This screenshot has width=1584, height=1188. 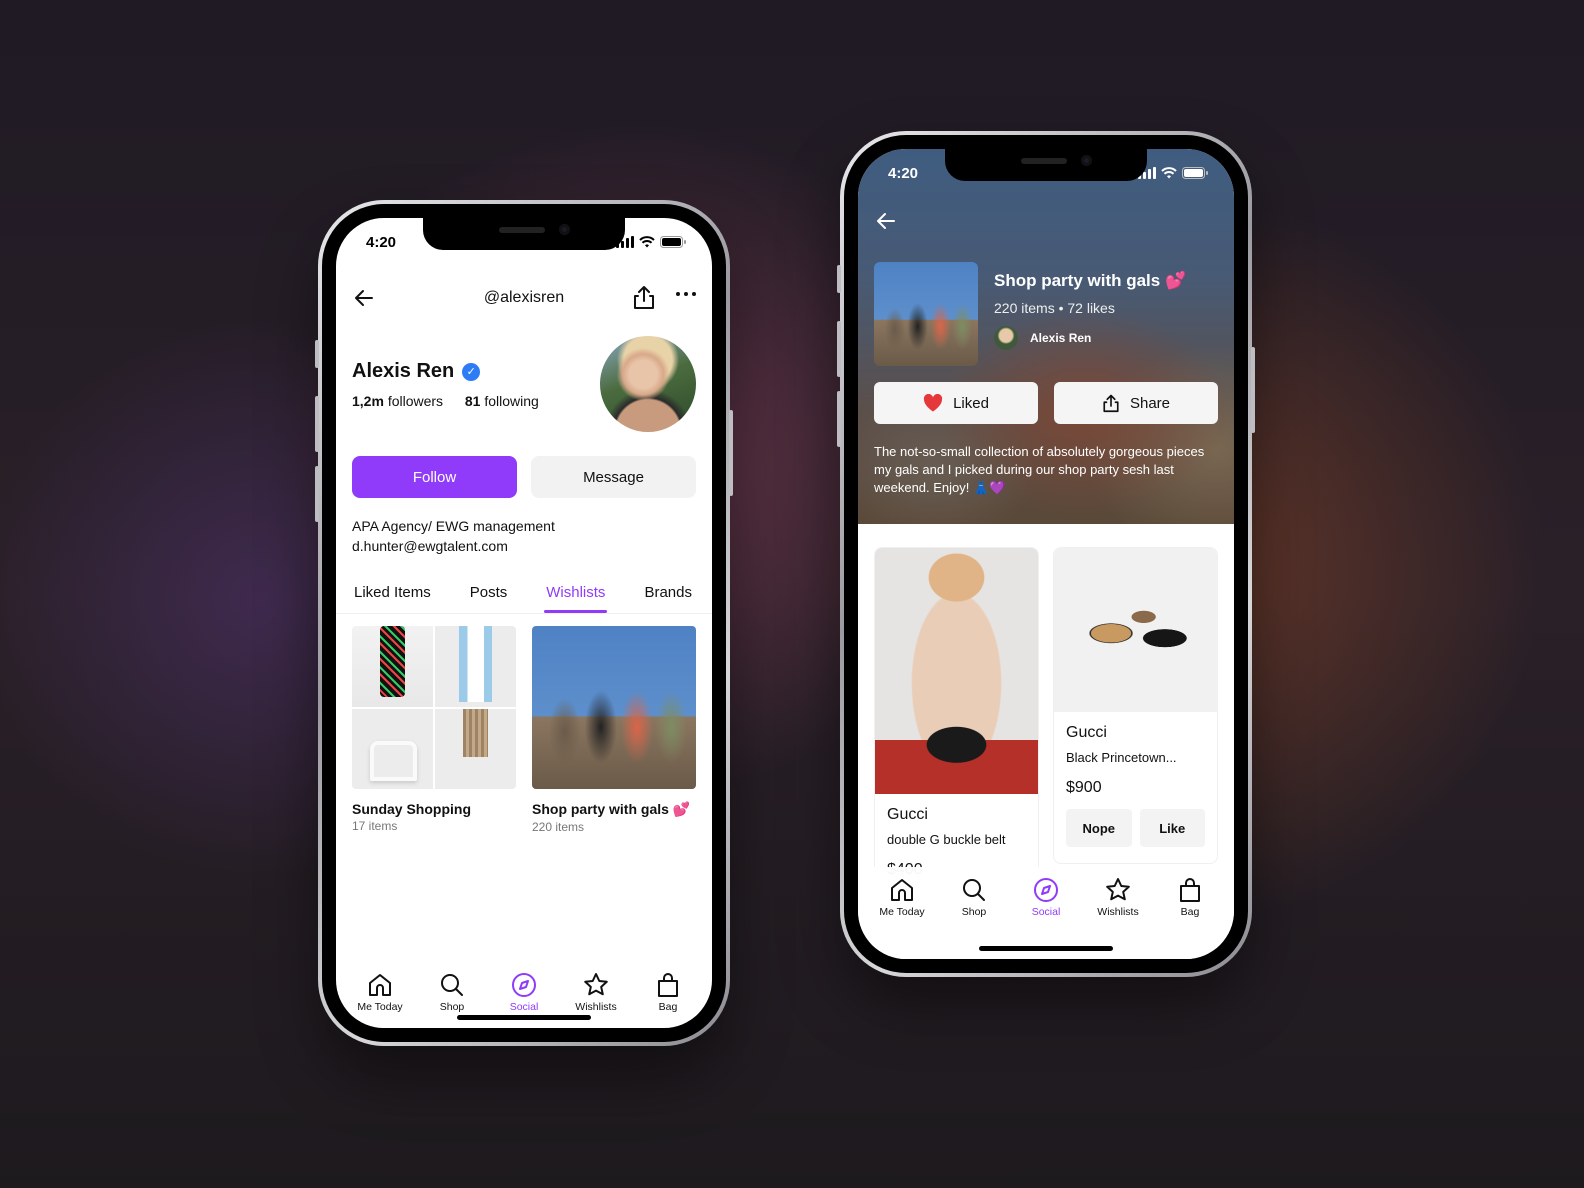 What do you see at coordinates (489, 595) in the screenshot?
I see `tab-posts: Posts` at bounding box center [489, 595].